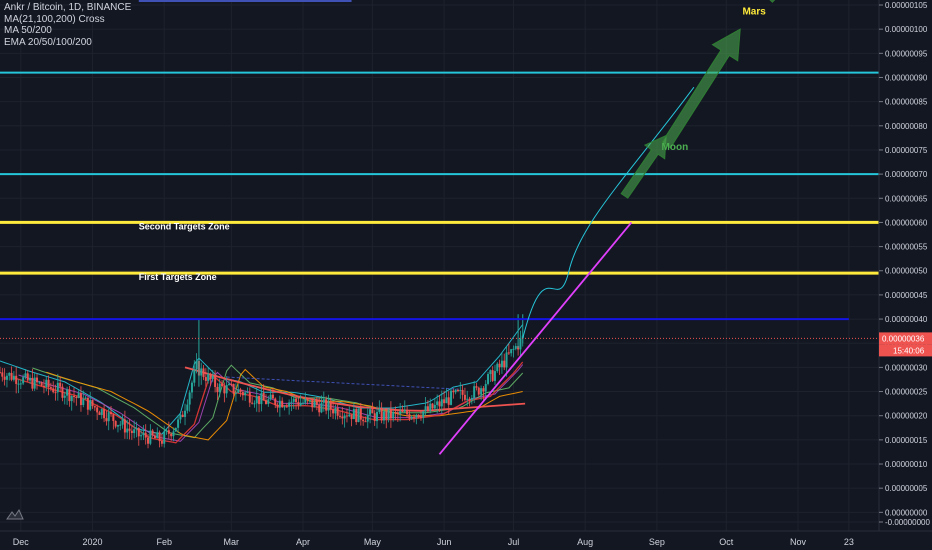 Image resolution: width=932 pixels, height=550 pixels. I want to click on level-label: Second Targets Zone, so click(184, 226).